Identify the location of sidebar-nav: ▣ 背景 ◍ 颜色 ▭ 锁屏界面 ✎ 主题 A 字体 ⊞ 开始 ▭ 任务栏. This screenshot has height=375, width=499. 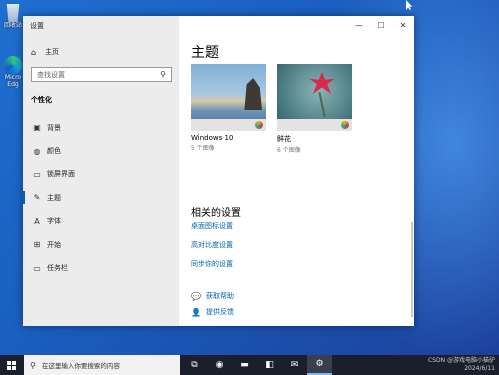
(101, 198).